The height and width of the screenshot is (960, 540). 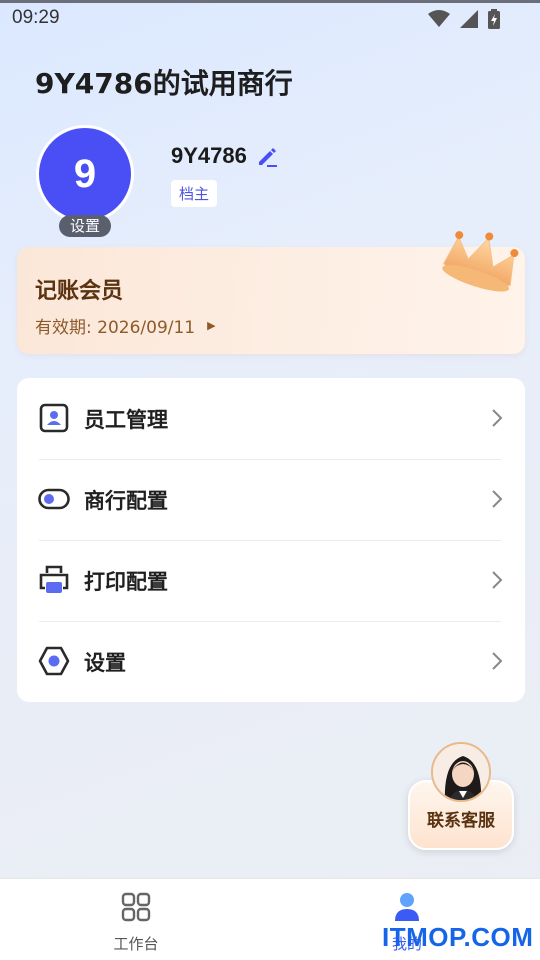 I want to click on tab-workbench: 工作台, so click(x=136, y=922).